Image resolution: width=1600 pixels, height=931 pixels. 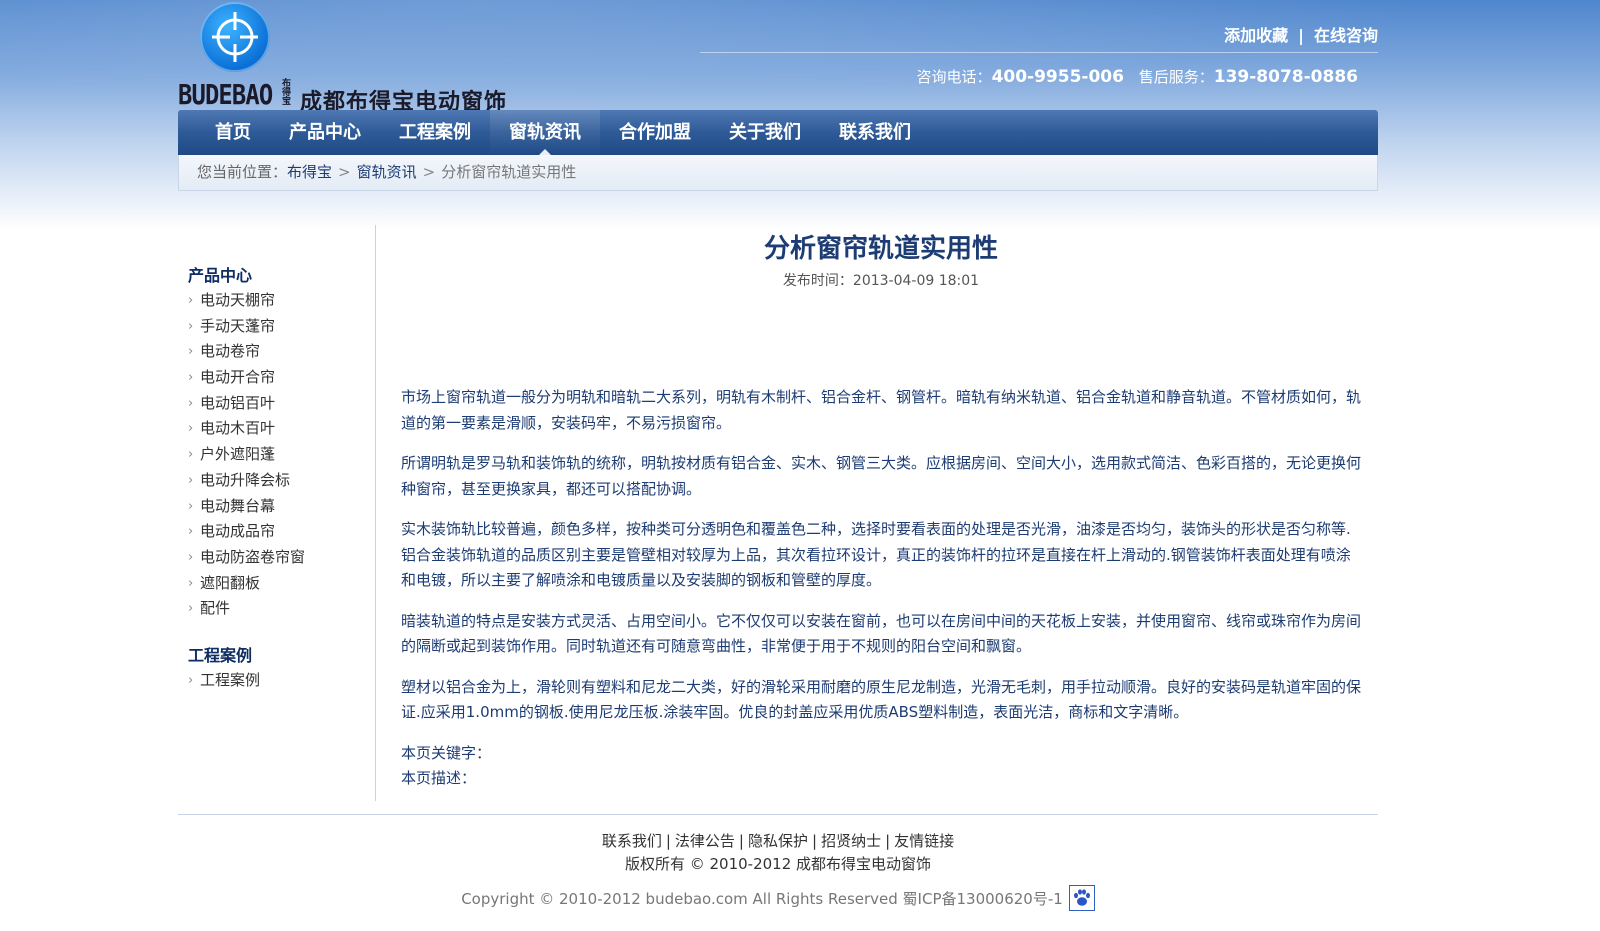 I want to click on breadcrumb-news: 窗轨资讯, so click(x=387, y=172).